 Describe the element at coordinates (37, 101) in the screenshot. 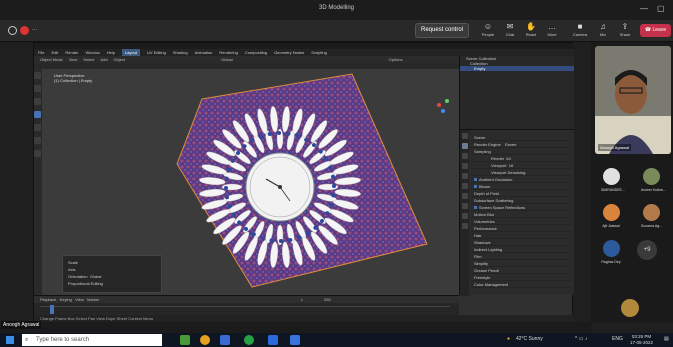

I see `move-tool-icon` at that location.